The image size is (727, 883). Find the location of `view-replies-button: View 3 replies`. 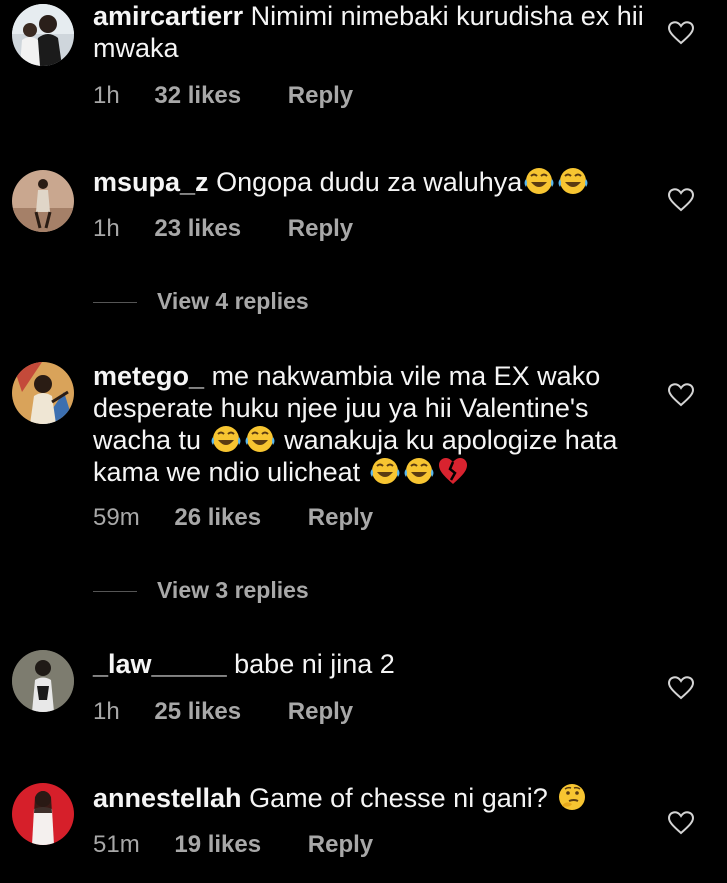

view-replies-button: View 3 replies is located at coordinates (201, 590).